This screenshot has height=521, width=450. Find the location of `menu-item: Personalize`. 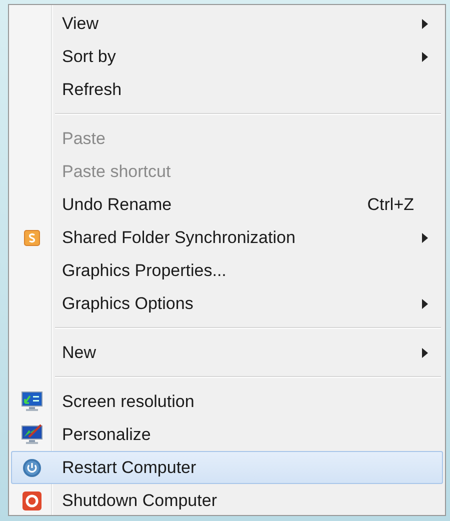

menu-item: Personalize is located at coordinates (227, 434).